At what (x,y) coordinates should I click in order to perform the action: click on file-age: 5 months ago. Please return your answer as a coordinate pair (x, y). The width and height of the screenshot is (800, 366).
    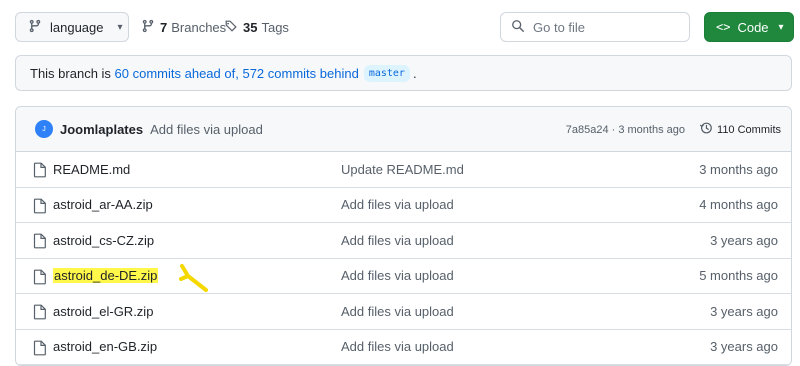
    Looking at the image, I should click on (738, 276).